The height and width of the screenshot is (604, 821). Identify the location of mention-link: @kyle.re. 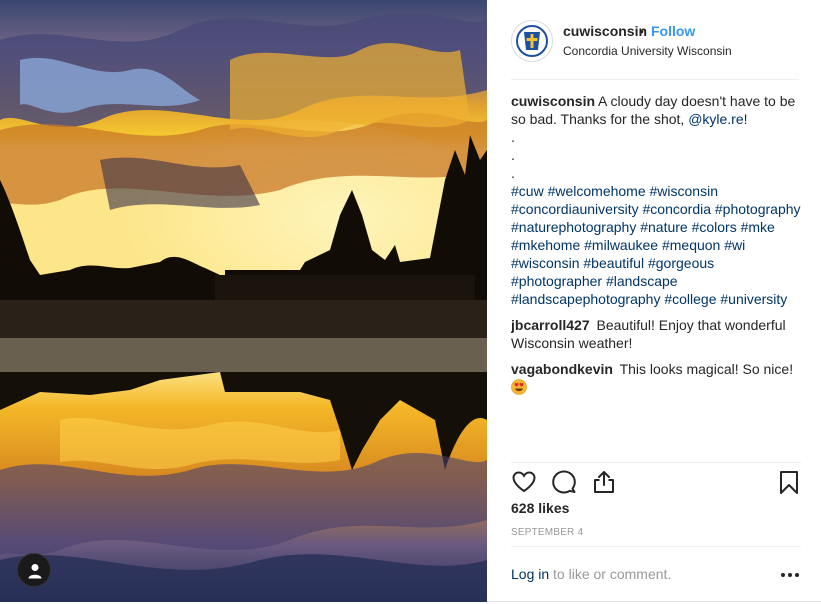
(715, 119).